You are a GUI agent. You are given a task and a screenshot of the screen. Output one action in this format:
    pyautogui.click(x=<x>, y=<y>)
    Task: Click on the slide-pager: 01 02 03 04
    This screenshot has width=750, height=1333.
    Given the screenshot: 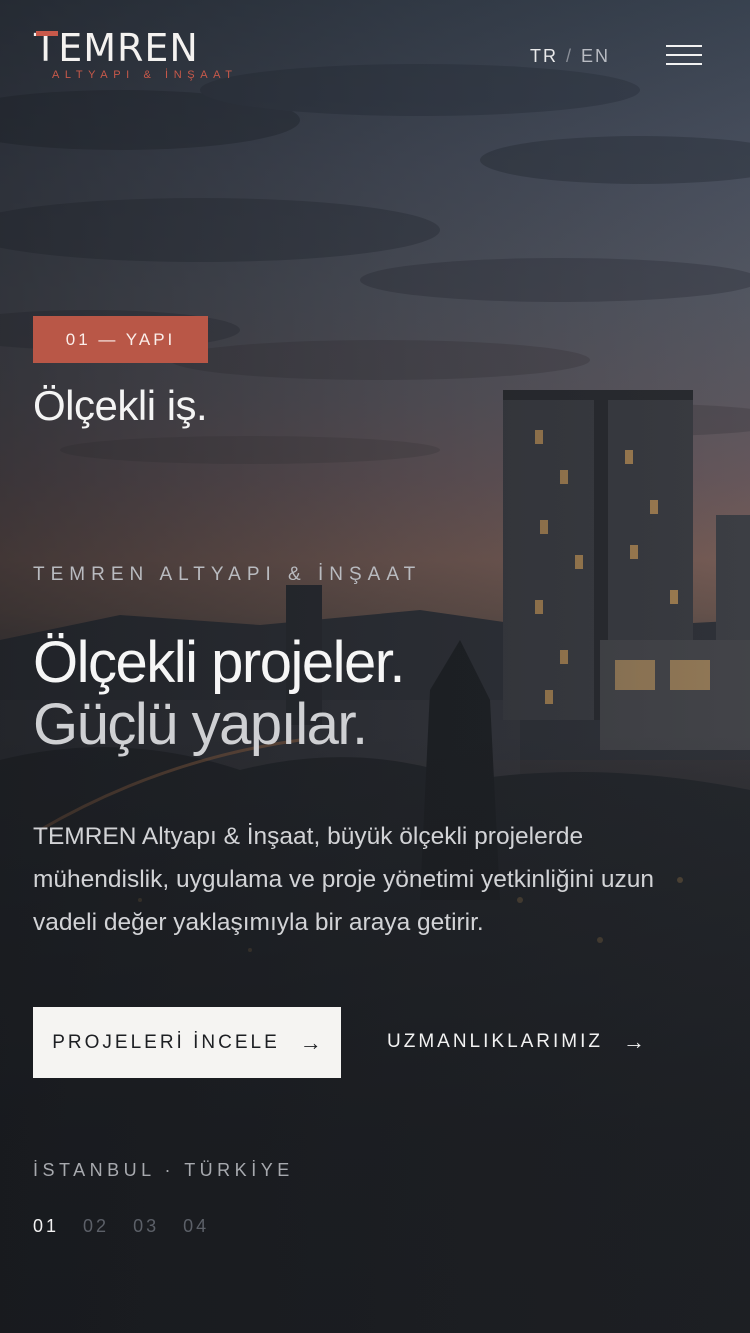 What is the action you would take?
    pyautogui.click(x=121, y=1226)
    